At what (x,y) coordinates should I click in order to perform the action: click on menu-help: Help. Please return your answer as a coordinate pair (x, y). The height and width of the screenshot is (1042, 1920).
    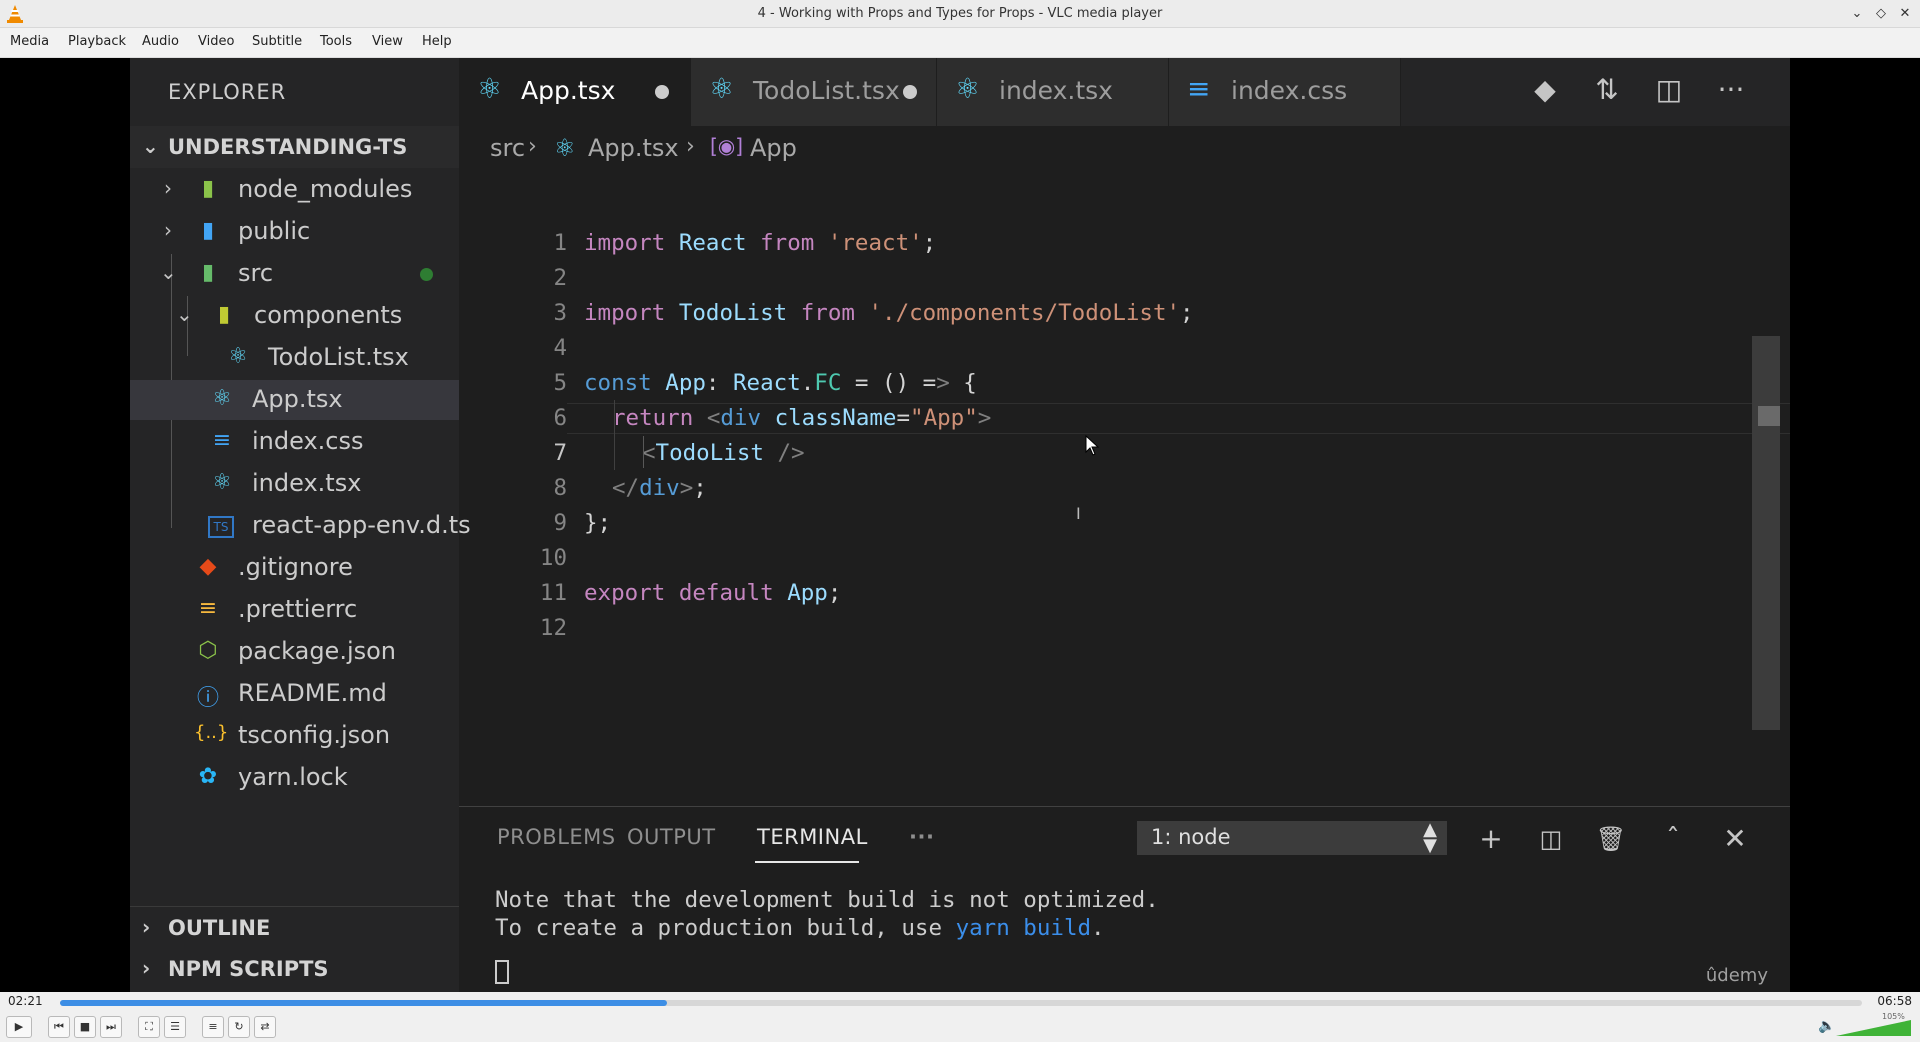
    Looking at the image, I should click on (437, 41).